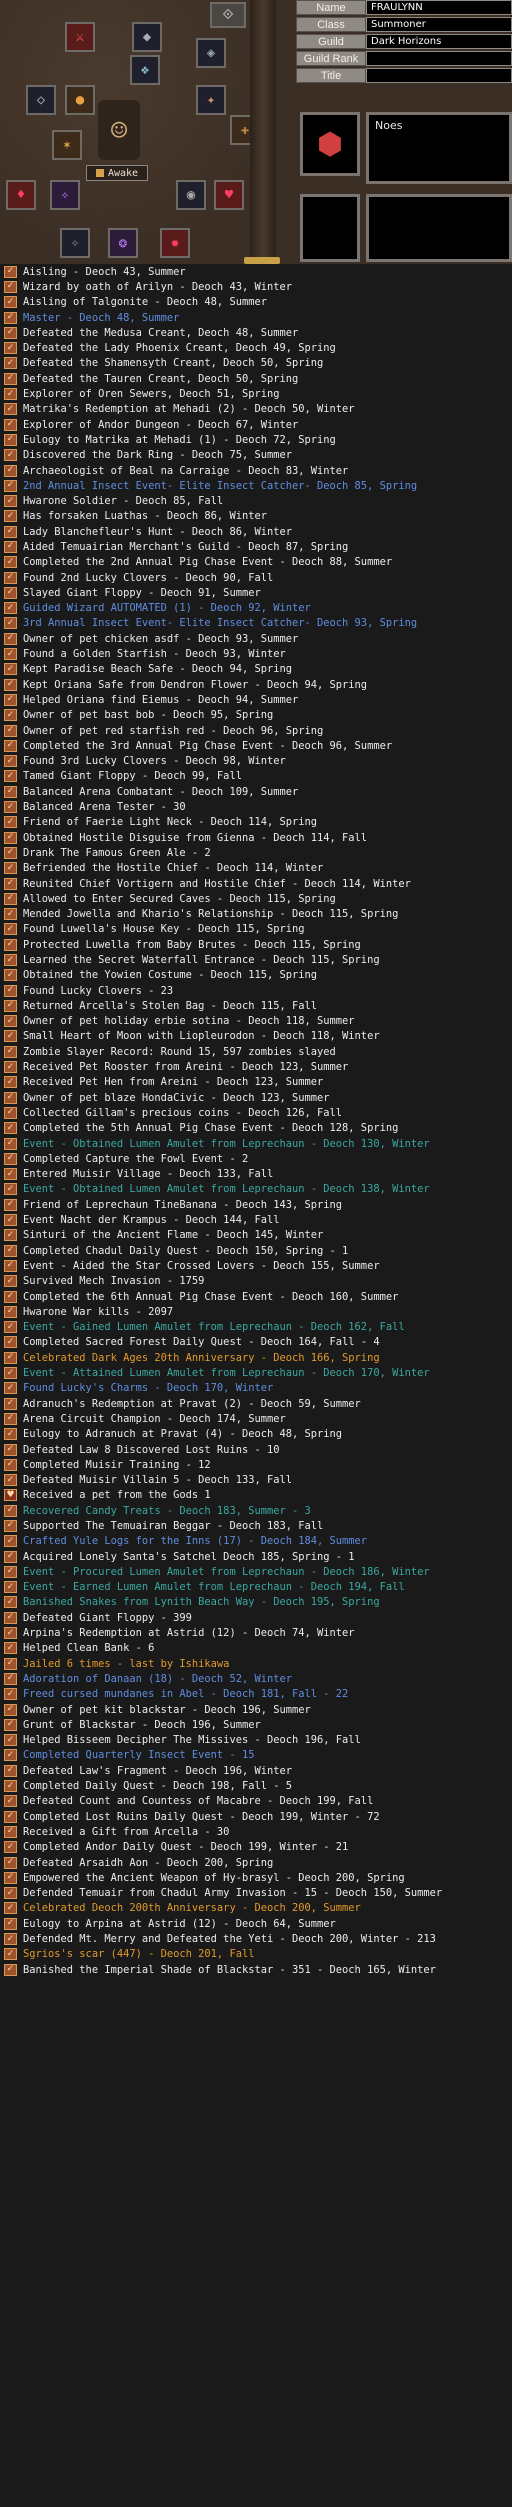  What do you see at coordinates (229, 195) in the screenshot?
I see `equip-slot-boots: ♥` at bounding box center [229, 195].